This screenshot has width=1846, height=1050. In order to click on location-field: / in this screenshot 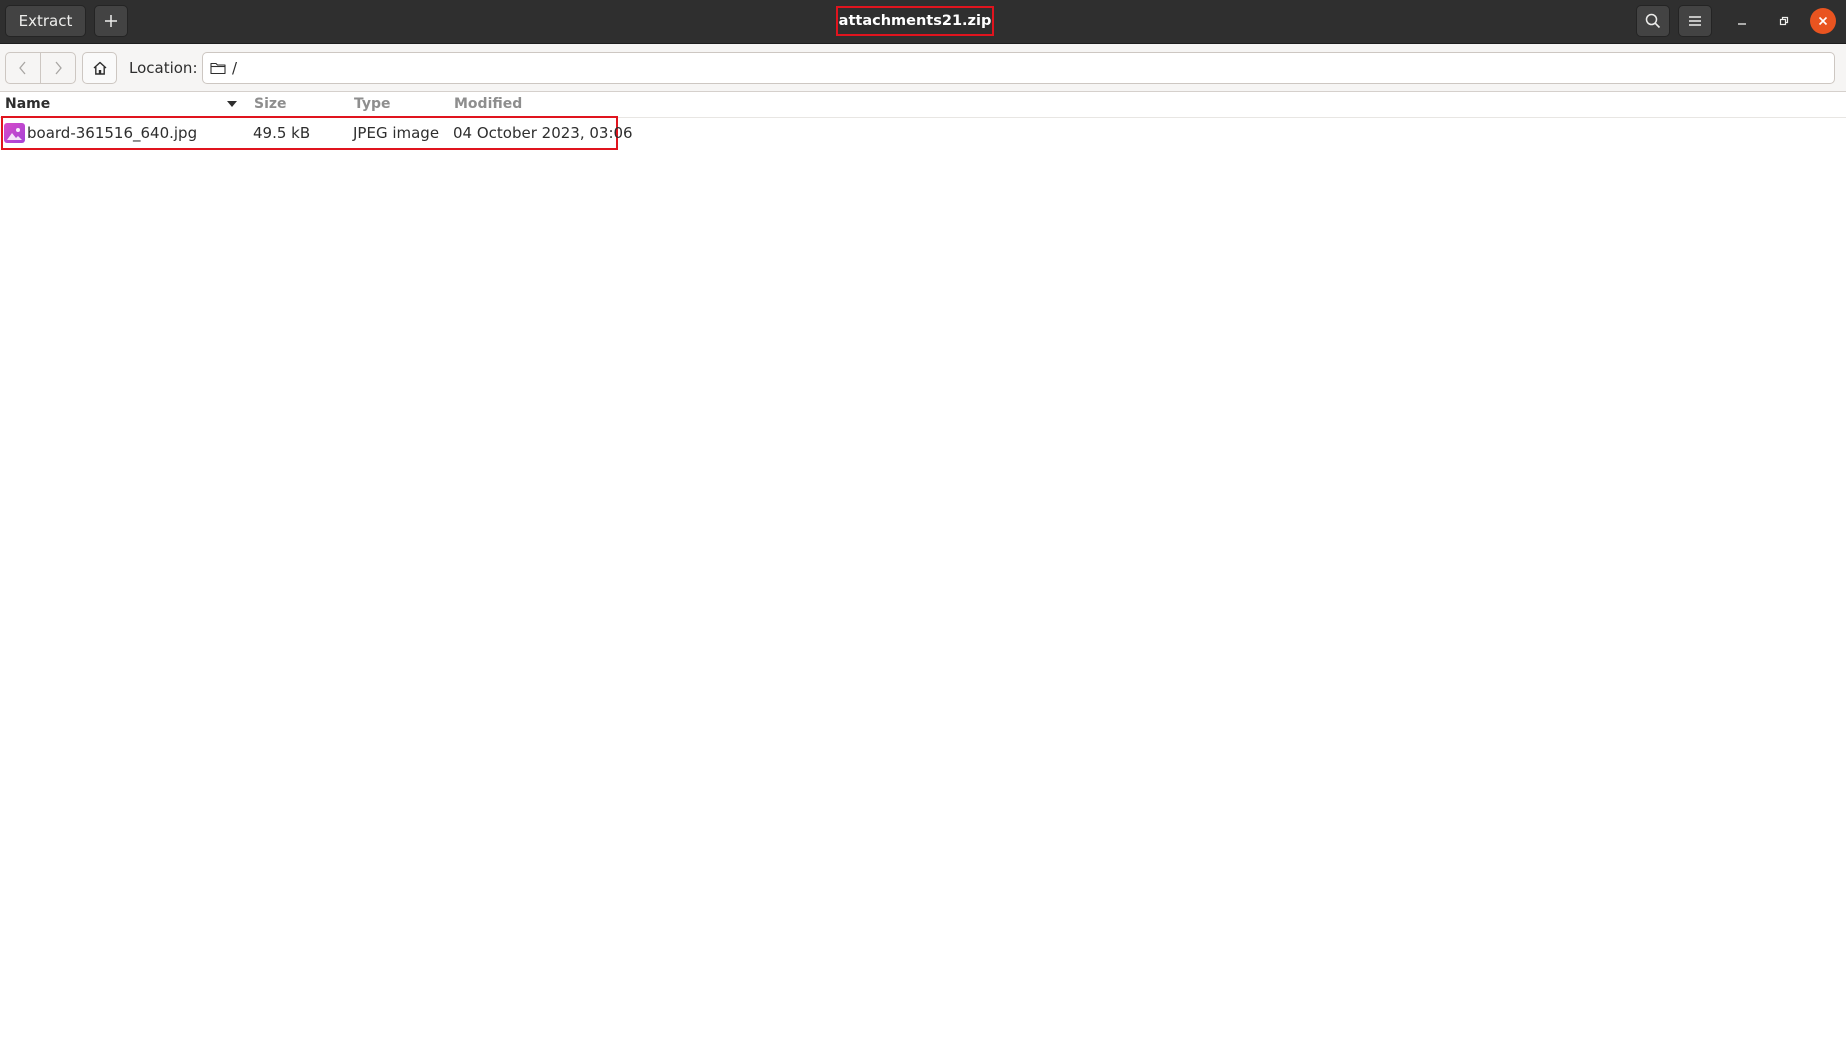, I will do `click(1018, 68)`.